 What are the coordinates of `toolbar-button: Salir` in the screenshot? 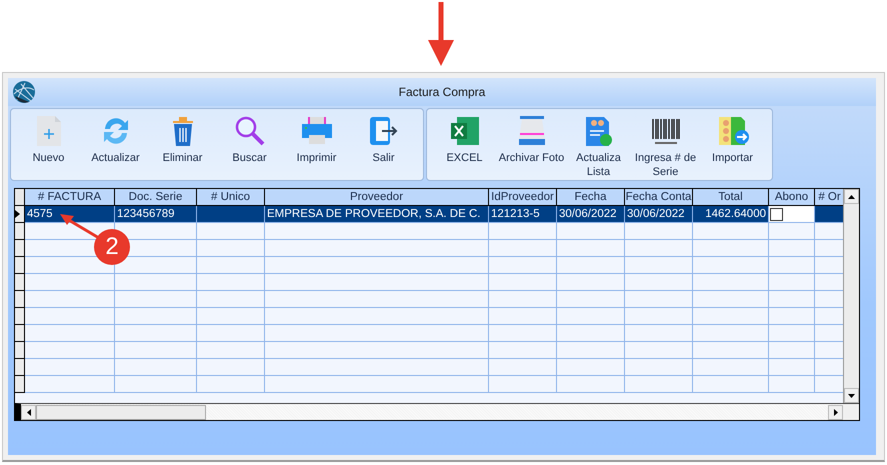 It's located at (383, 140).